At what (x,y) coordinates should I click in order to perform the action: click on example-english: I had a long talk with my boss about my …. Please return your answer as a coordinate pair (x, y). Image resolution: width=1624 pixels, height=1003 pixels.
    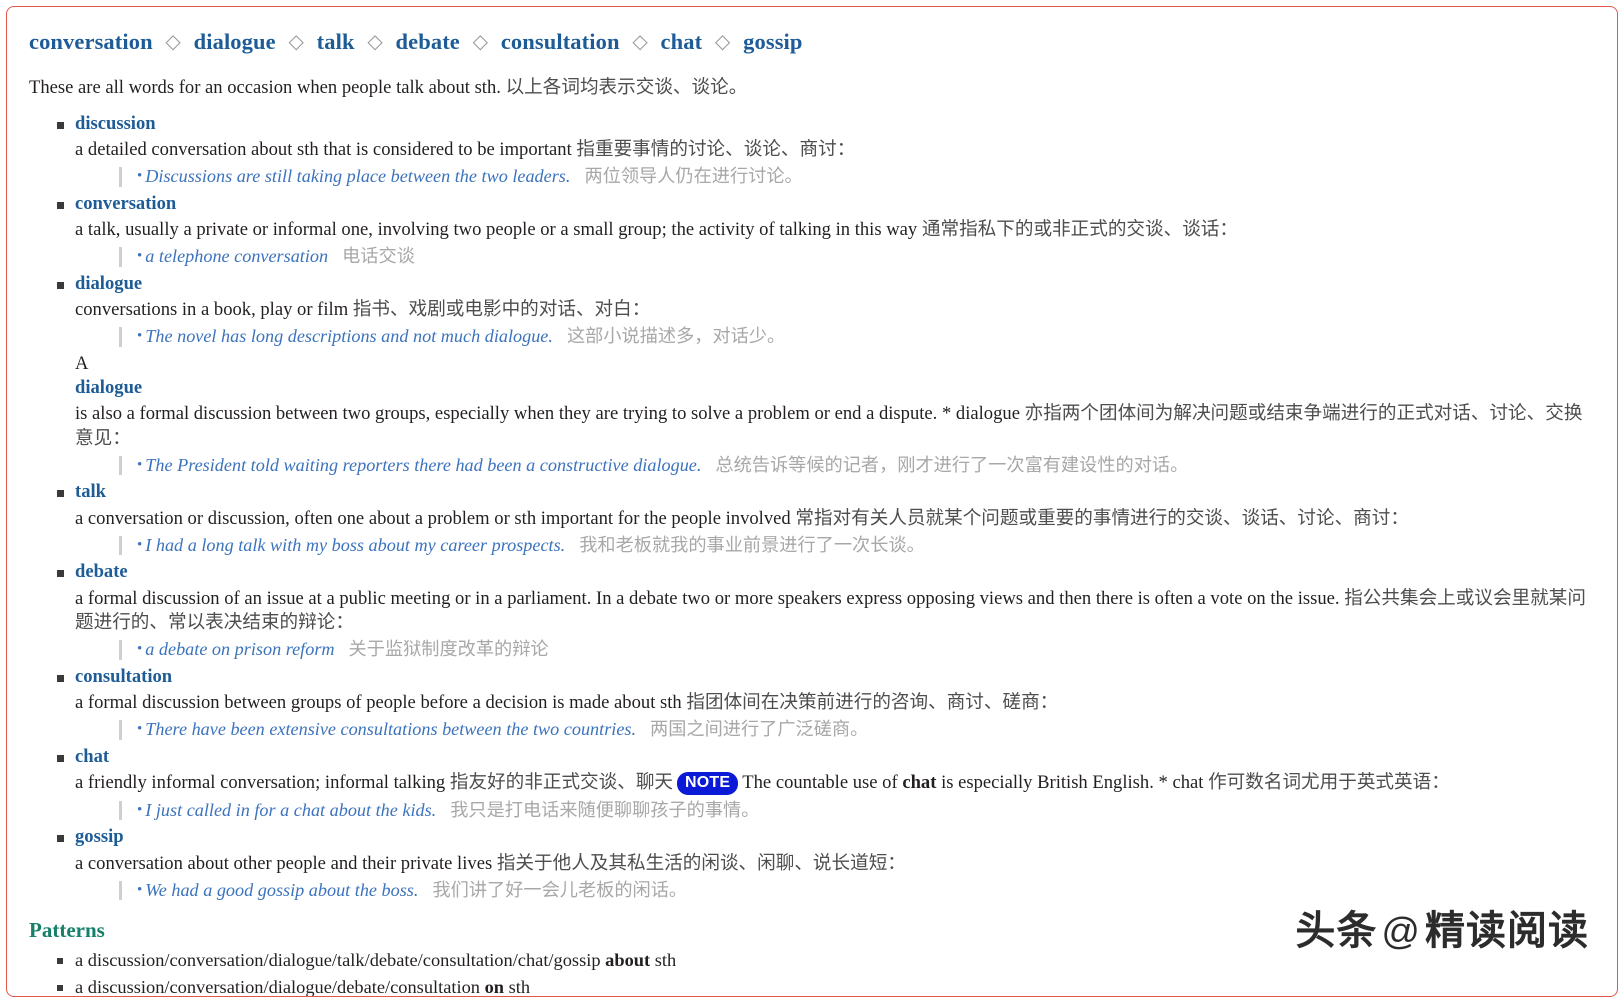
    Looking at the image, I should click on (355, 544).